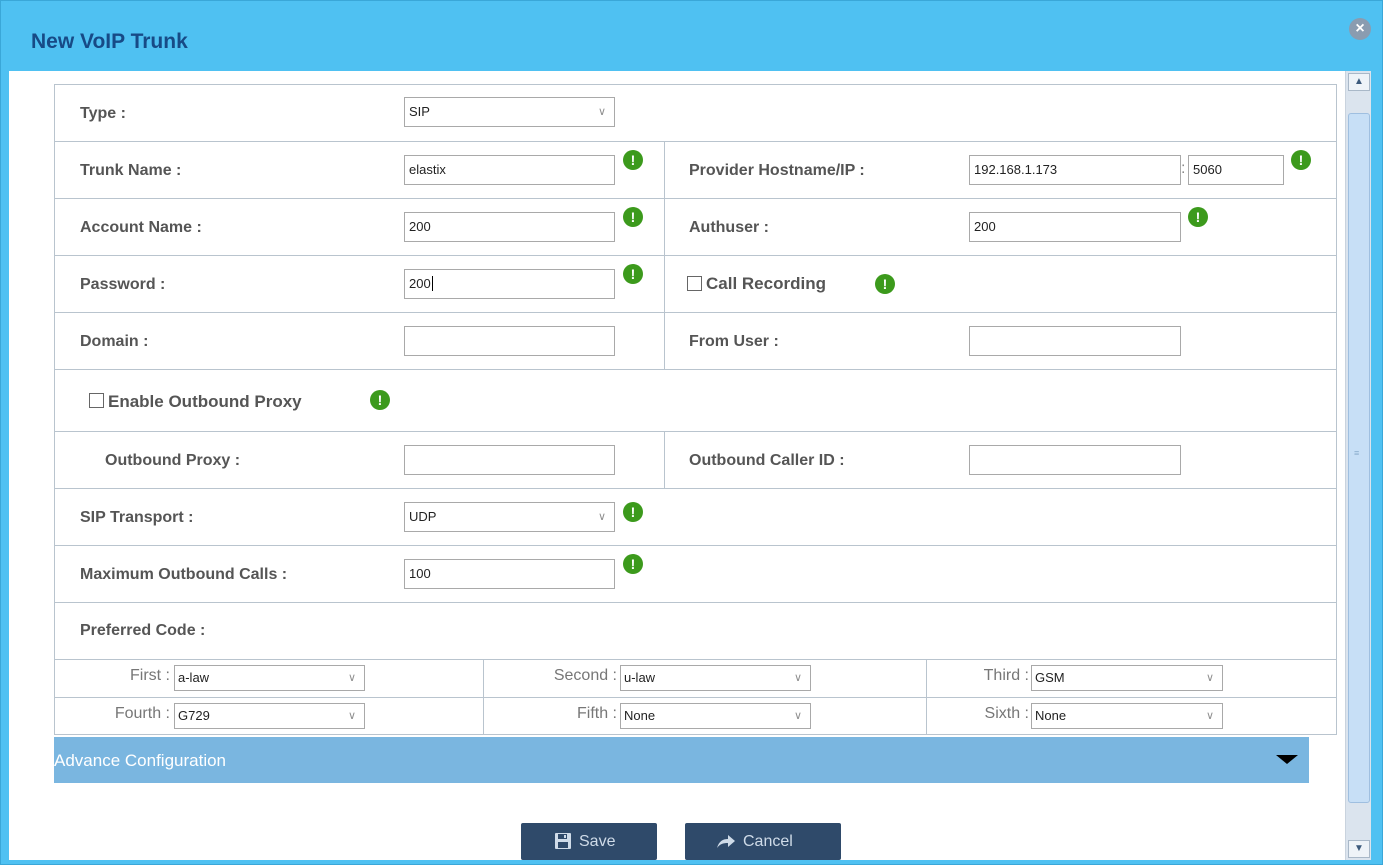 This screenshot has width=1383, height=865. Describe the element at coordinates (694, 283) in the screenshot. I see `call-recording-checkbox` at that location.